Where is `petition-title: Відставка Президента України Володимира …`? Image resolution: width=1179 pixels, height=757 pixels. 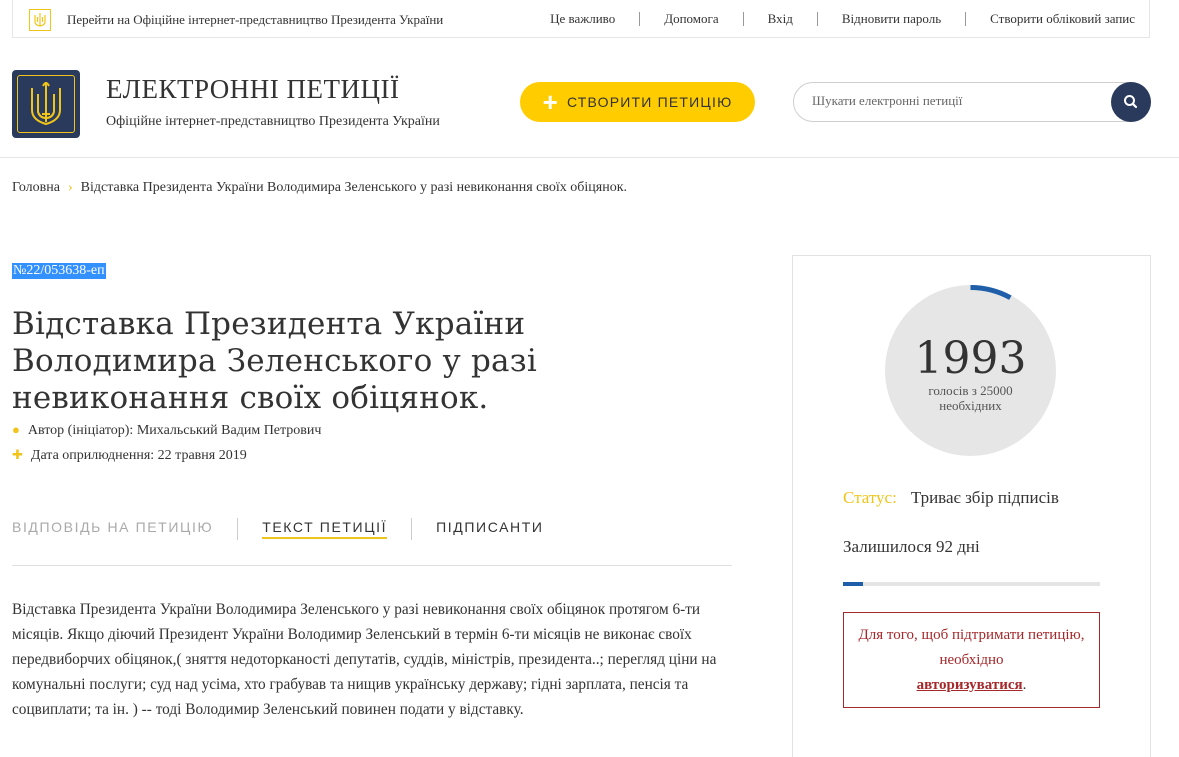
petition-title: Відставка Президента України Володимира … is located at coordinates (274, 361).